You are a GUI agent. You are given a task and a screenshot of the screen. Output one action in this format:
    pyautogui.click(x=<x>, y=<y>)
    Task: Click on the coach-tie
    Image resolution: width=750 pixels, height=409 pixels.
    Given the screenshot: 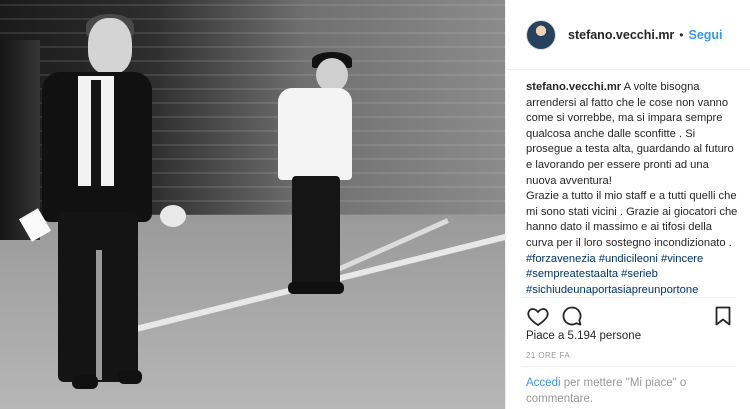 What is the action you would take?
    pyautogui.click(x=96, y=135)
    